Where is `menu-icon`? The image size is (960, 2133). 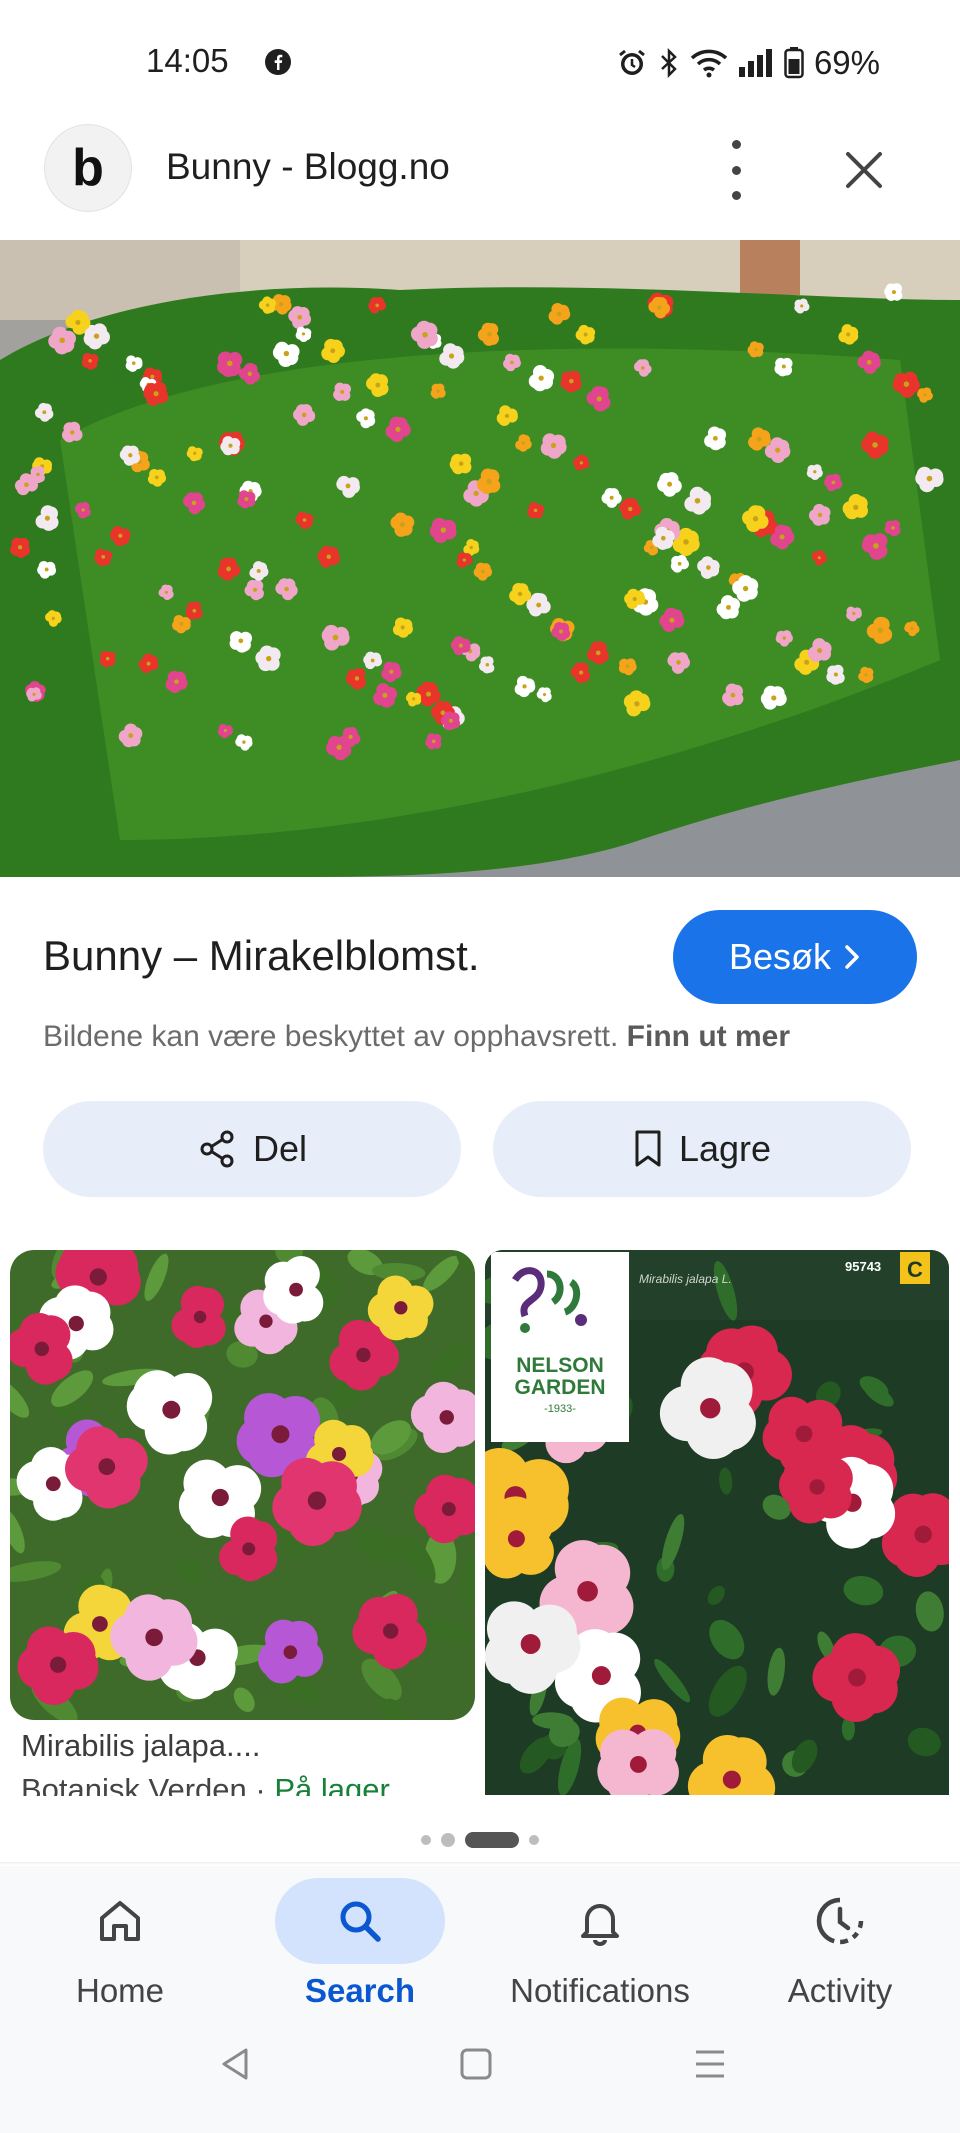 menu-icon is located at coordinates (710, 2064).